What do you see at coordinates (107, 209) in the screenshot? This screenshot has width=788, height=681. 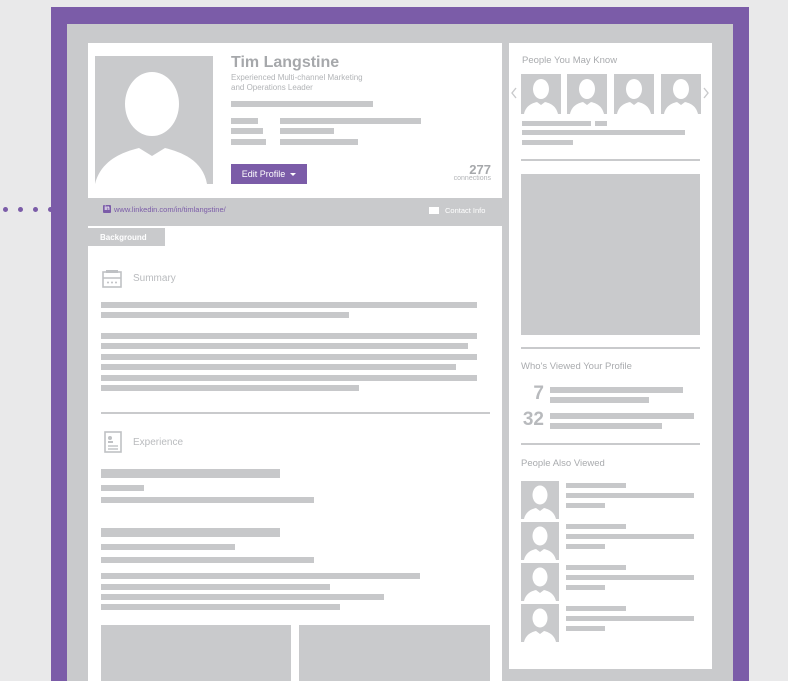 I see `linkedin-icon: in` at bounding box center [107, 209].